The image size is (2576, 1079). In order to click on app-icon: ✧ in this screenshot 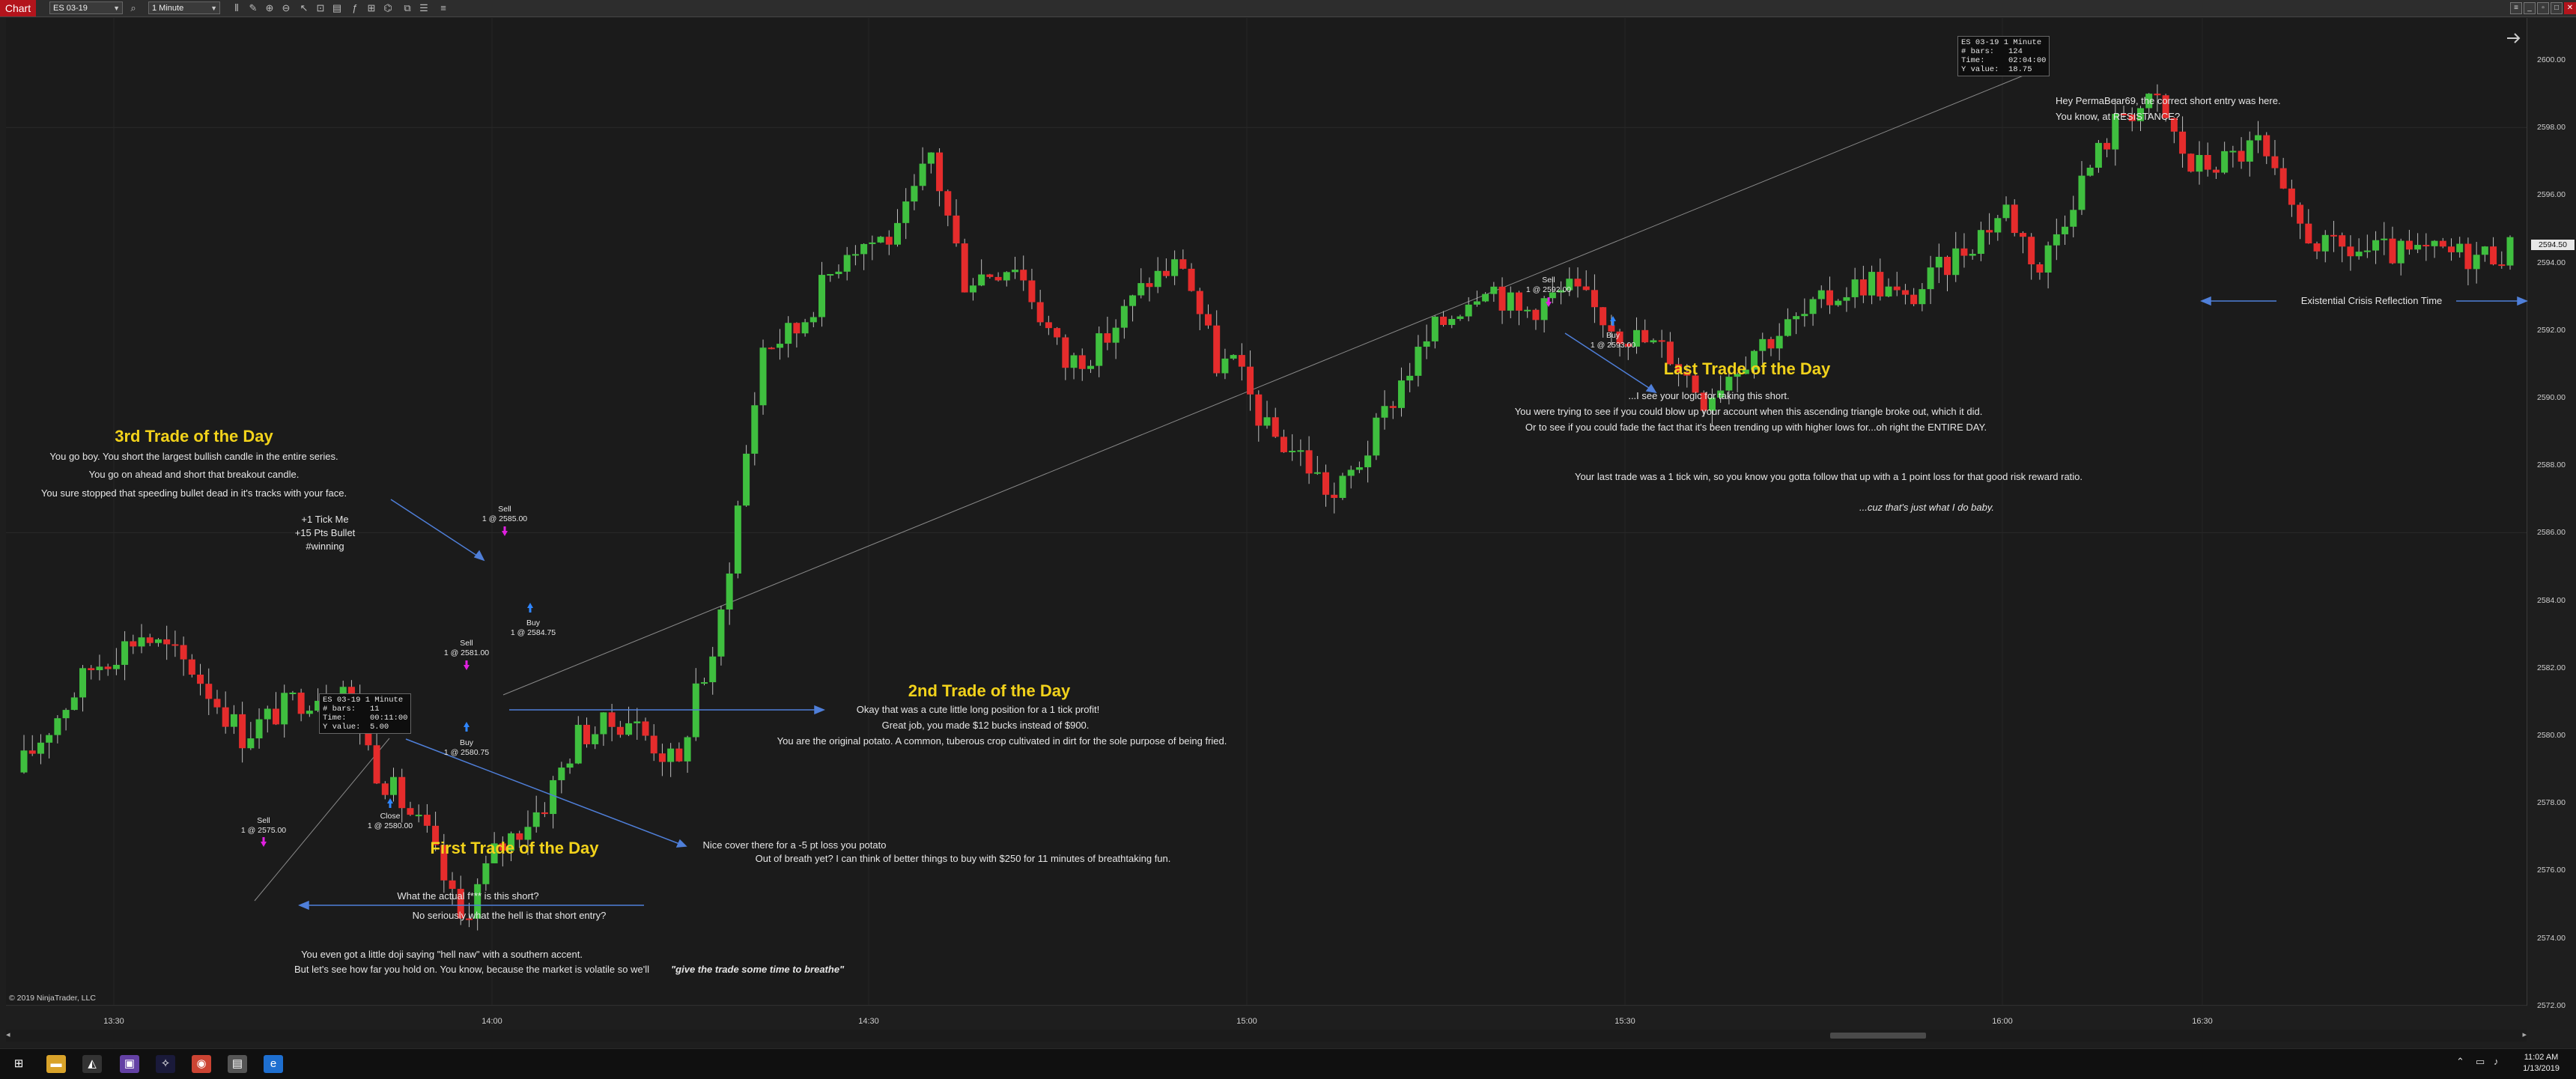, I will do `click(165, 1064)`.